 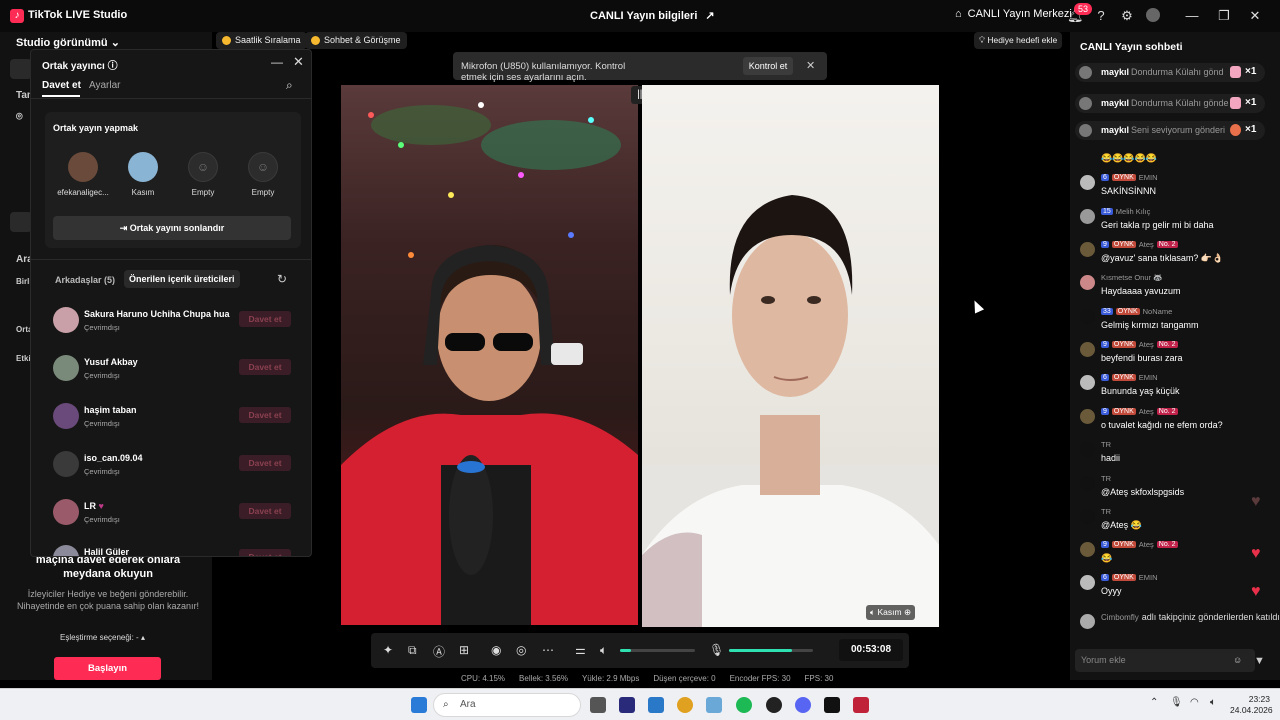 What do you see at coordinates (1237, 660) in the screenshot?
I see `emoji-icon: ☺` at bounding box center [1237, 660].